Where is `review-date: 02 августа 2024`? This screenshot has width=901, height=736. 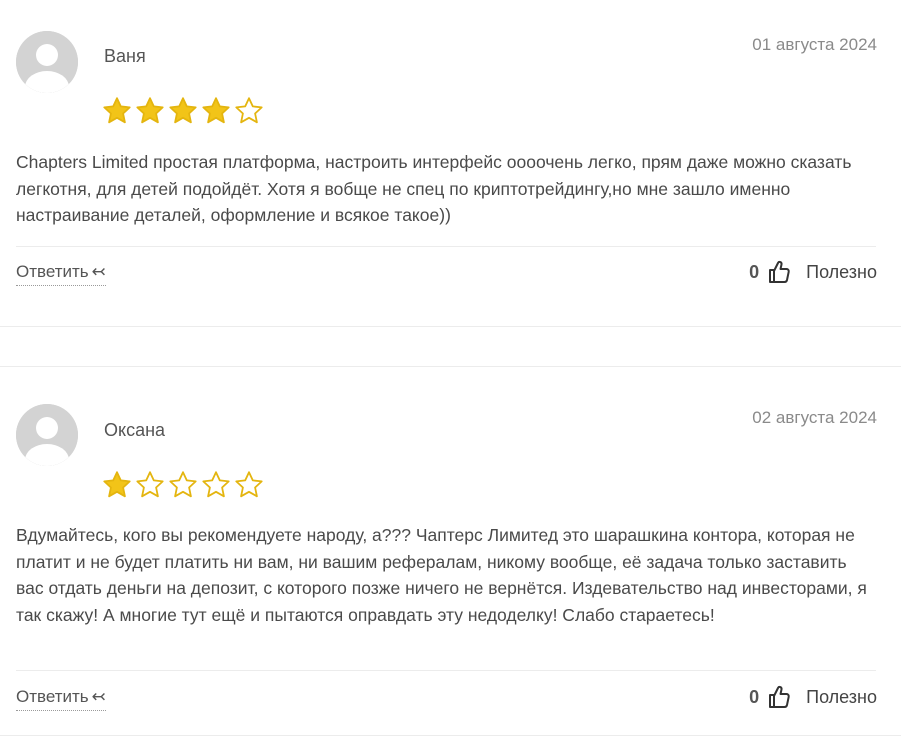 review-date: 02 августа 2024 is located at coordinates (814, 417).